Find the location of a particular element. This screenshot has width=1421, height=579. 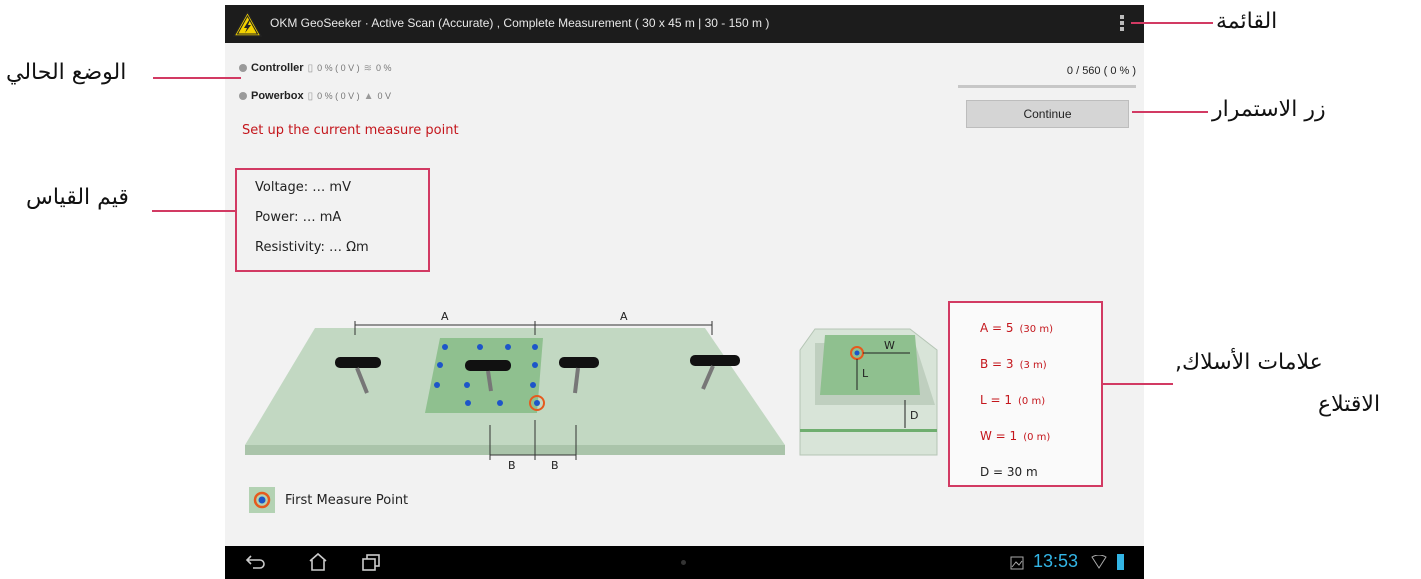

overflow-menu-icon is located at coordinates (1122, 24).